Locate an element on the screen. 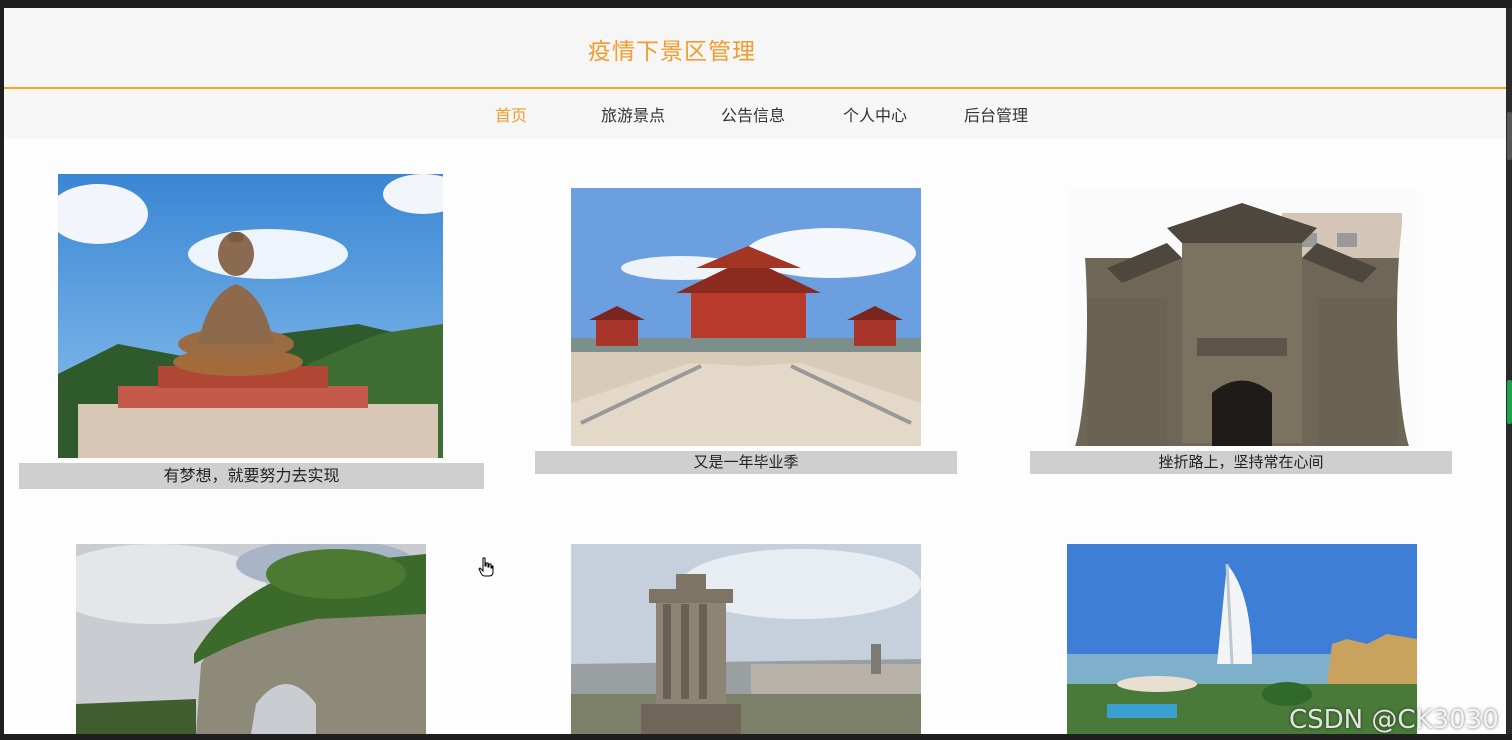  nav-item-admin: 后台管理 is located at coordinates (996, 114).